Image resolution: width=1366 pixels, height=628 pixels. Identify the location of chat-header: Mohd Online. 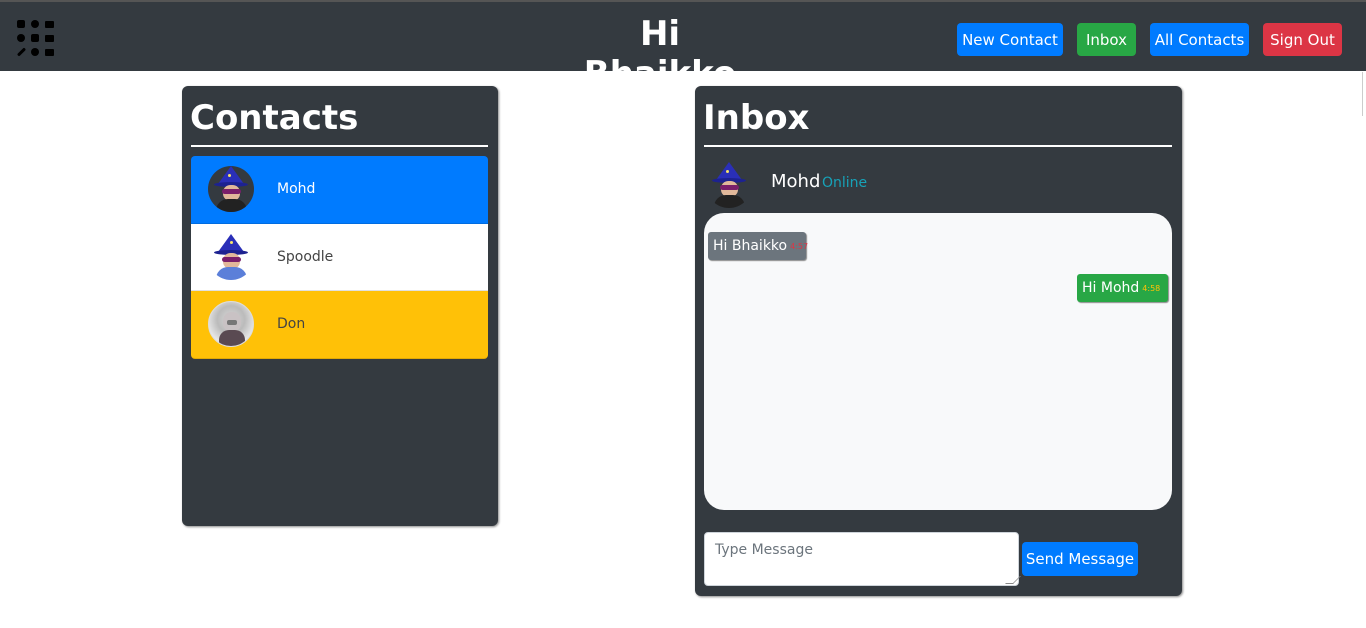
(938, 183).